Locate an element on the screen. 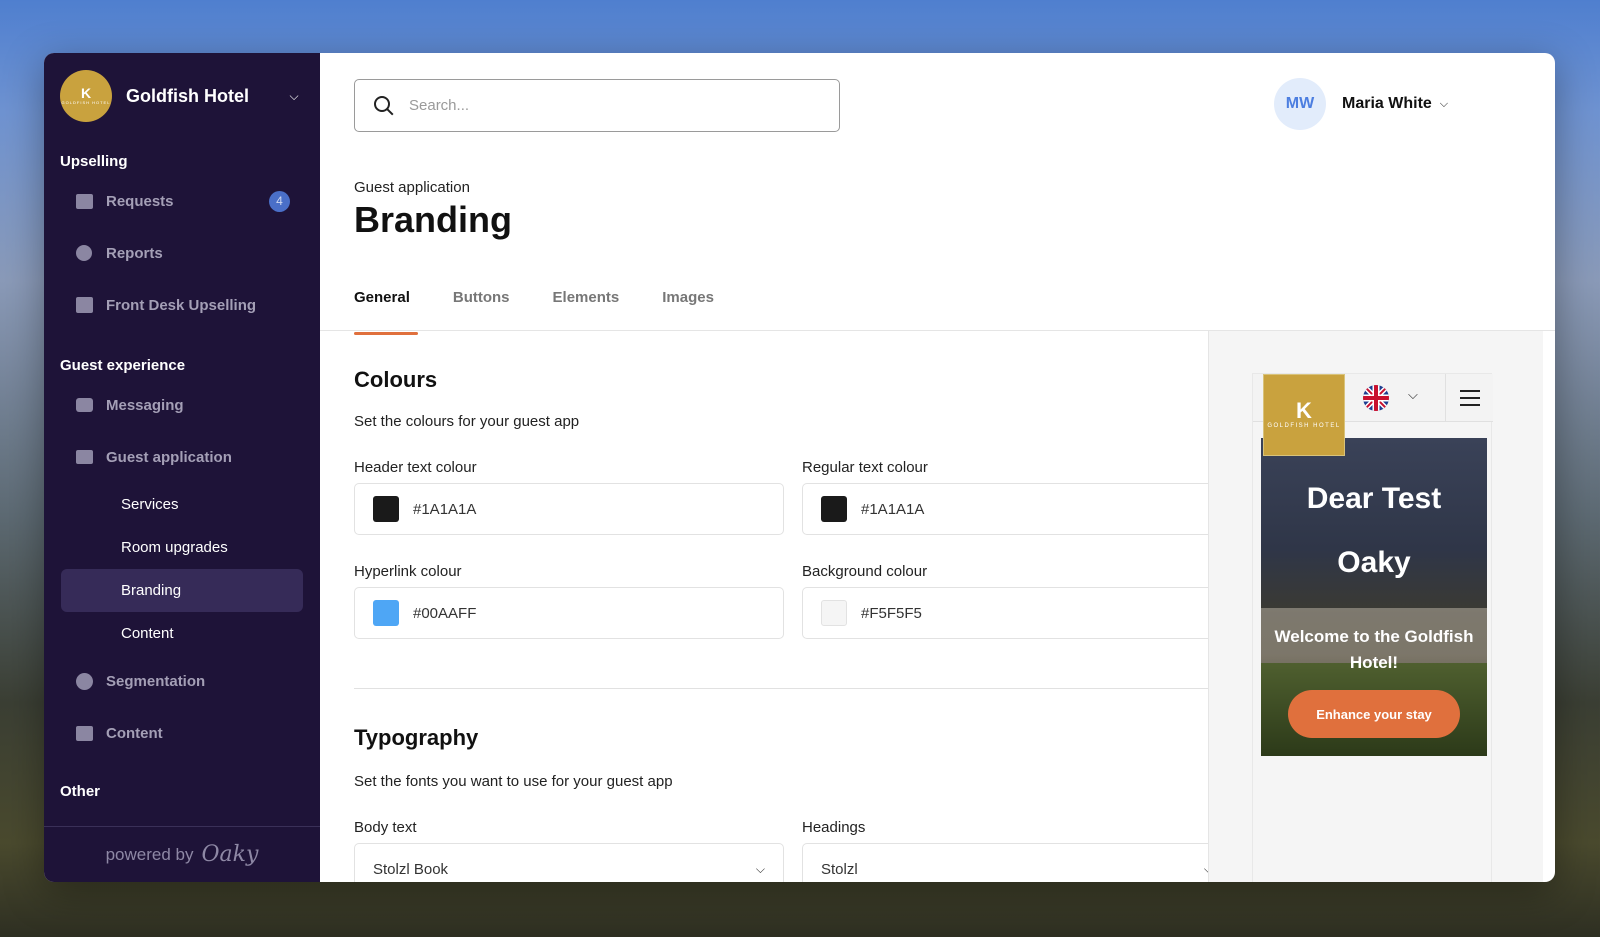 Image resolution: width=1600 pixels, height=937 pixels. powered-by-footer: powered by Oaky is located at coordinates (182, 854).